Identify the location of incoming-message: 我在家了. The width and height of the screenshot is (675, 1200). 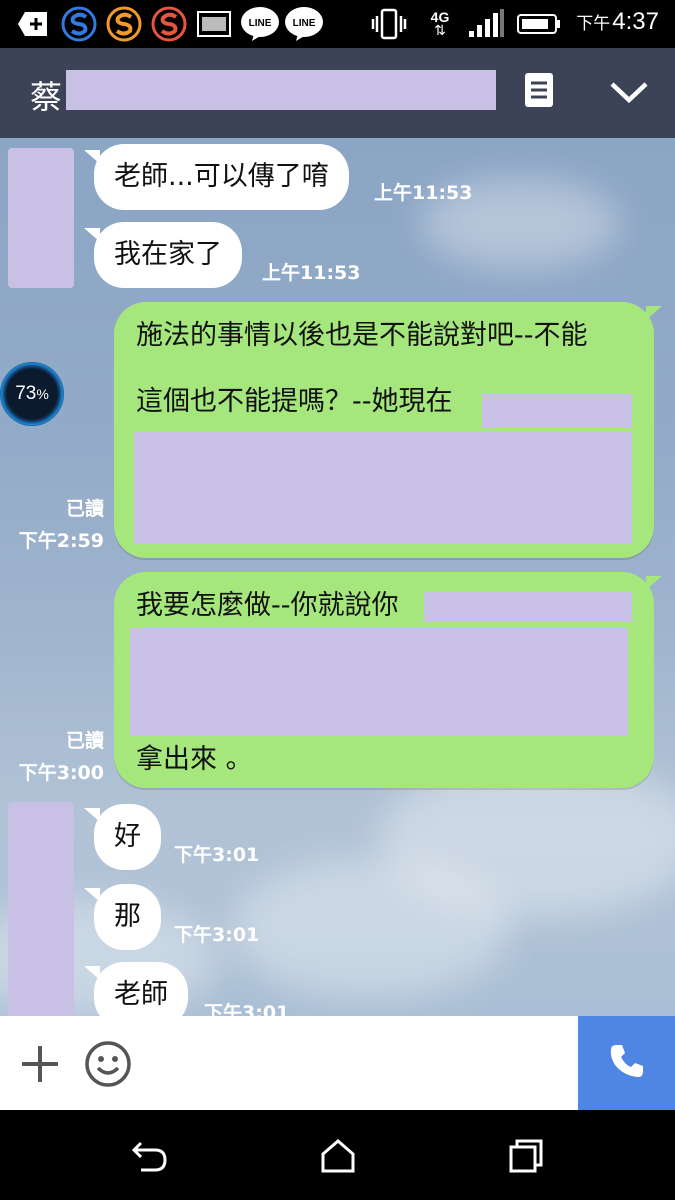
(168, 255).